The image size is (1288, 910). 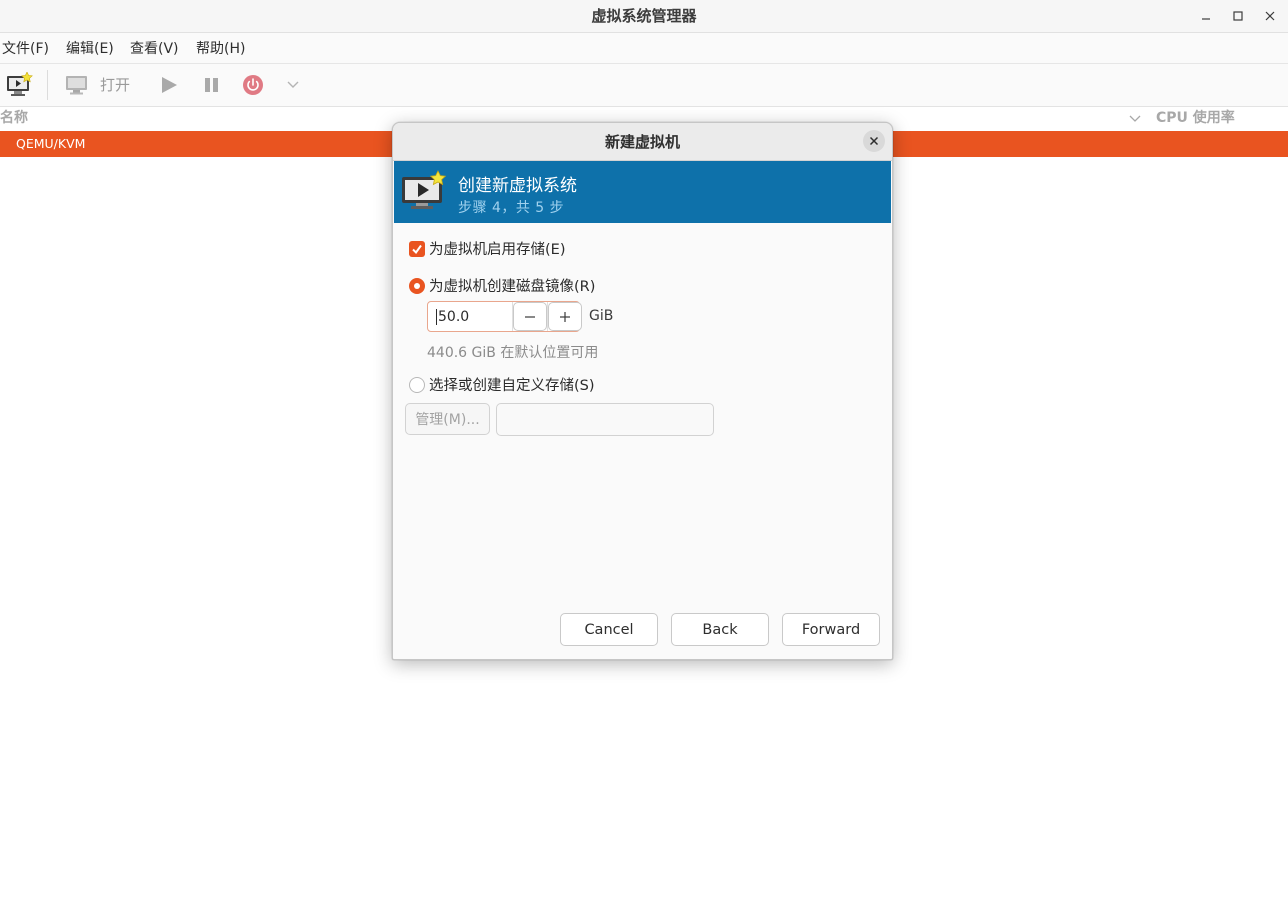 I want to click on custom-storage-path-input, so click(x=605, y=419).